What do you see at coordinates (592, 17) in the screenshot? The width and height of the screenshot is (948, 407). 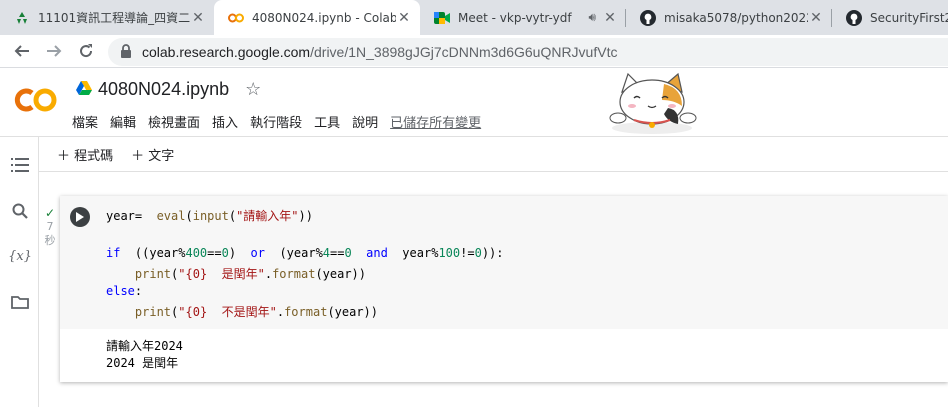 I see `speaker-icon: 🔊︎` at bounding box center [592, 17].